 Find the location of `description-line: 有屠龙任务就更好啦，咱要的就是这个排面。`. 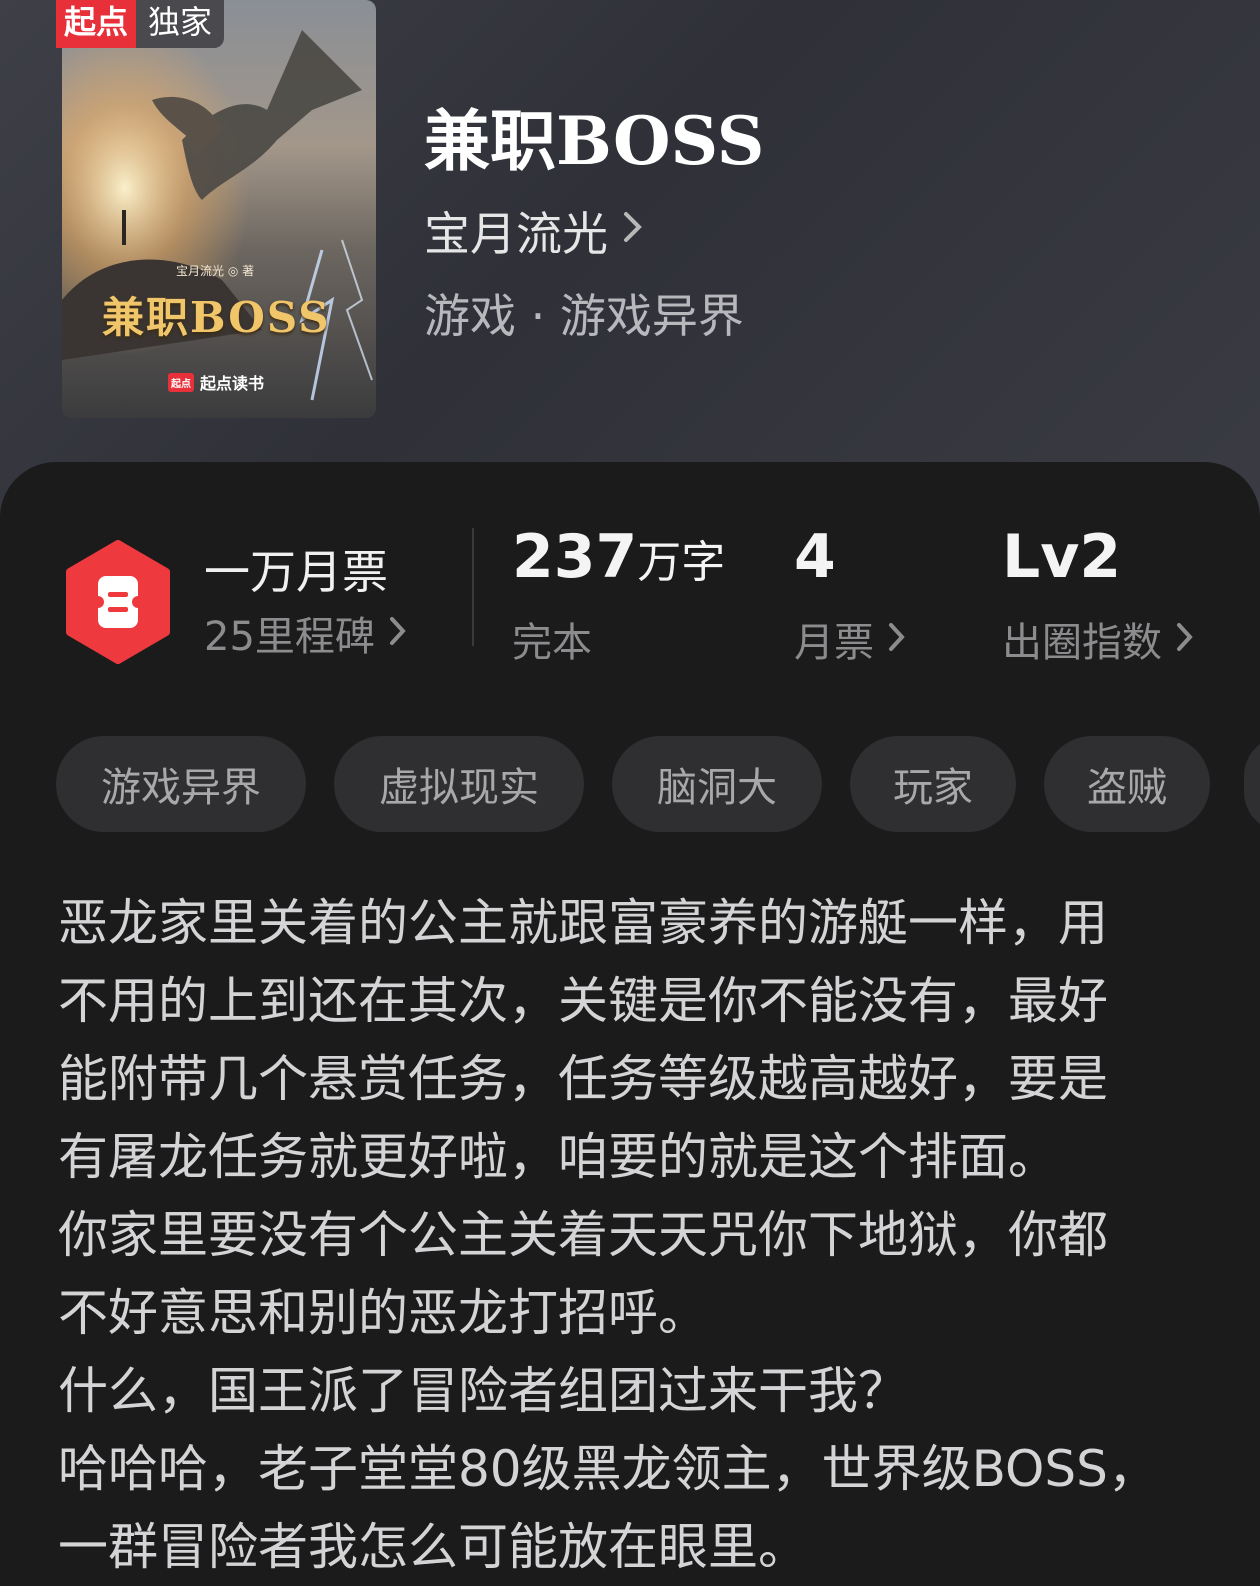

description-line: 有屠龙任务就更好啦，咱要的就是这个排面。 is located at coordinates (558, 1157).